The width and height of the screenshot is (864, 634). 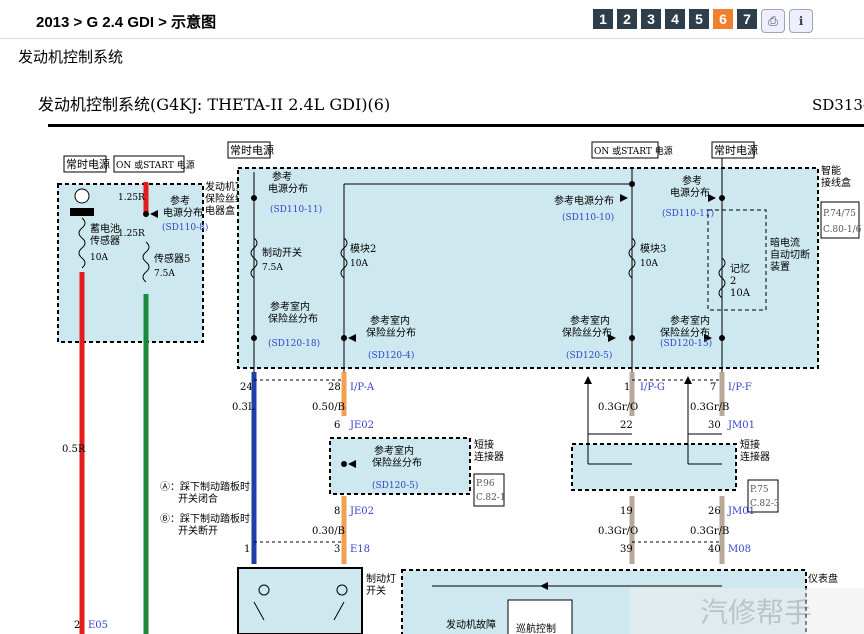 What do you see at coordinates (359, 264) in the screenshot?
I see `module2-amp: 10A` at bounding box center [359, 264].